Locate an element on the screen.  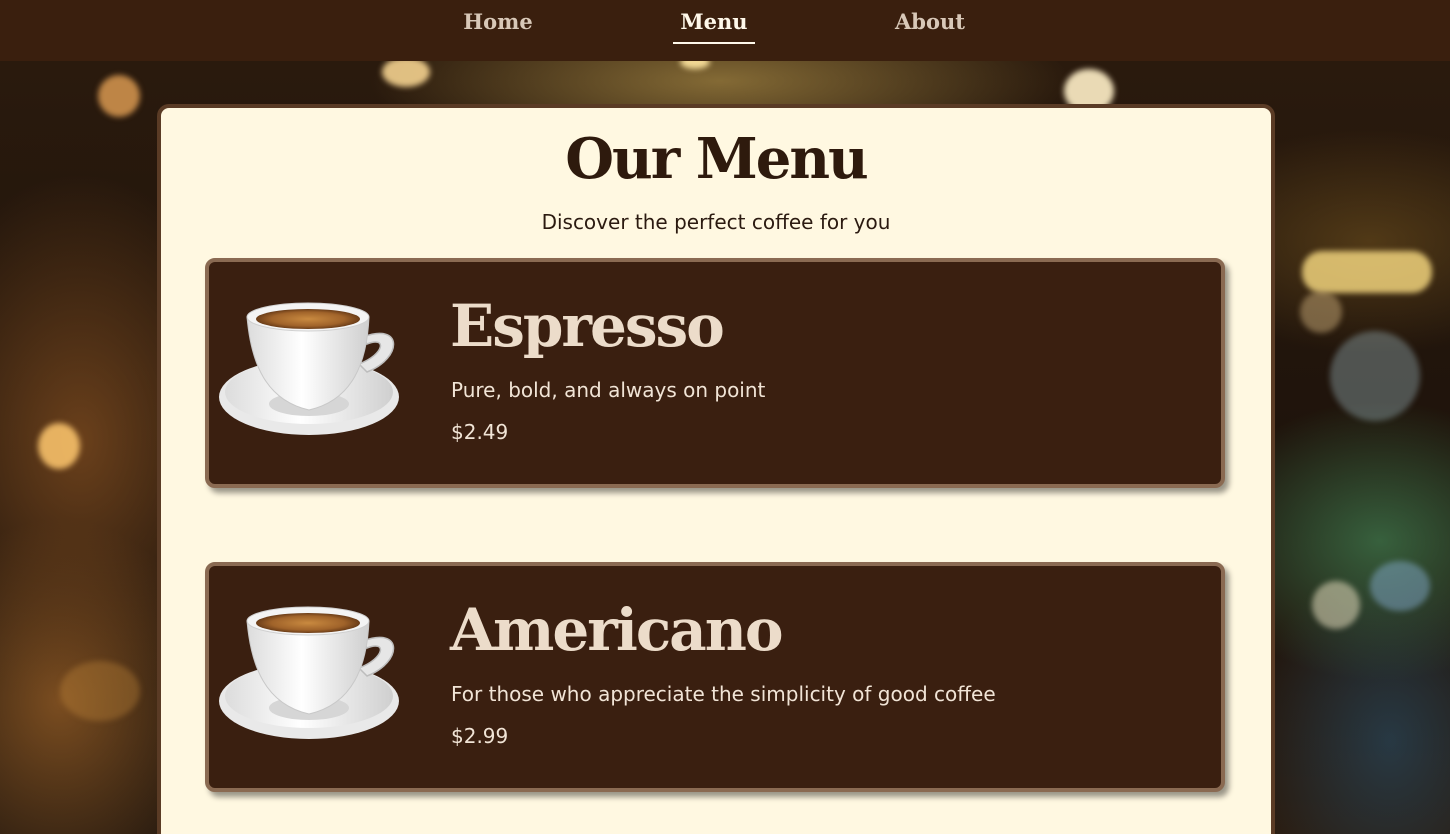
nav-link-menu: Menu is located at coordinates (714, 25).